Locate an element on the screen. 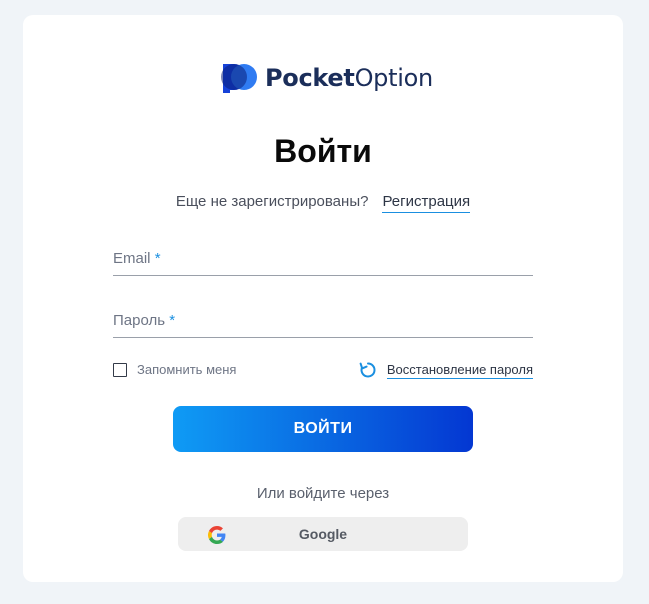  email-input is located at coordinates (323, 261).